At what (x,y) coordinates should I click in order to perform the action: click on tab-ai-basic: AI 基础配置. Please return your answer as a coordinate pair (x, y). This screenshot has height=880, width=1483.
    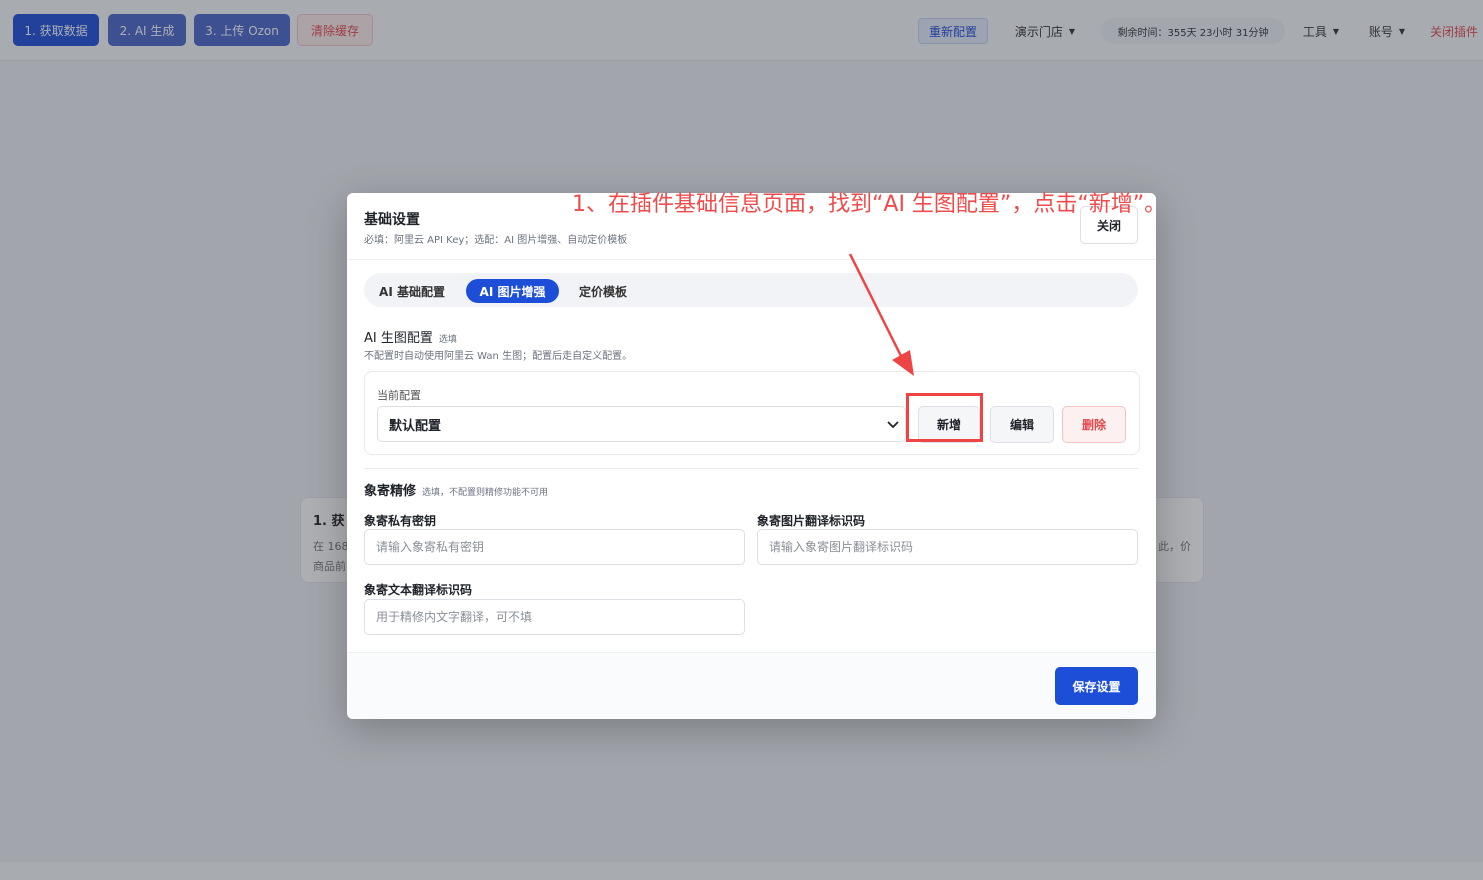
    Looking at the image, I should click on (412, 291).